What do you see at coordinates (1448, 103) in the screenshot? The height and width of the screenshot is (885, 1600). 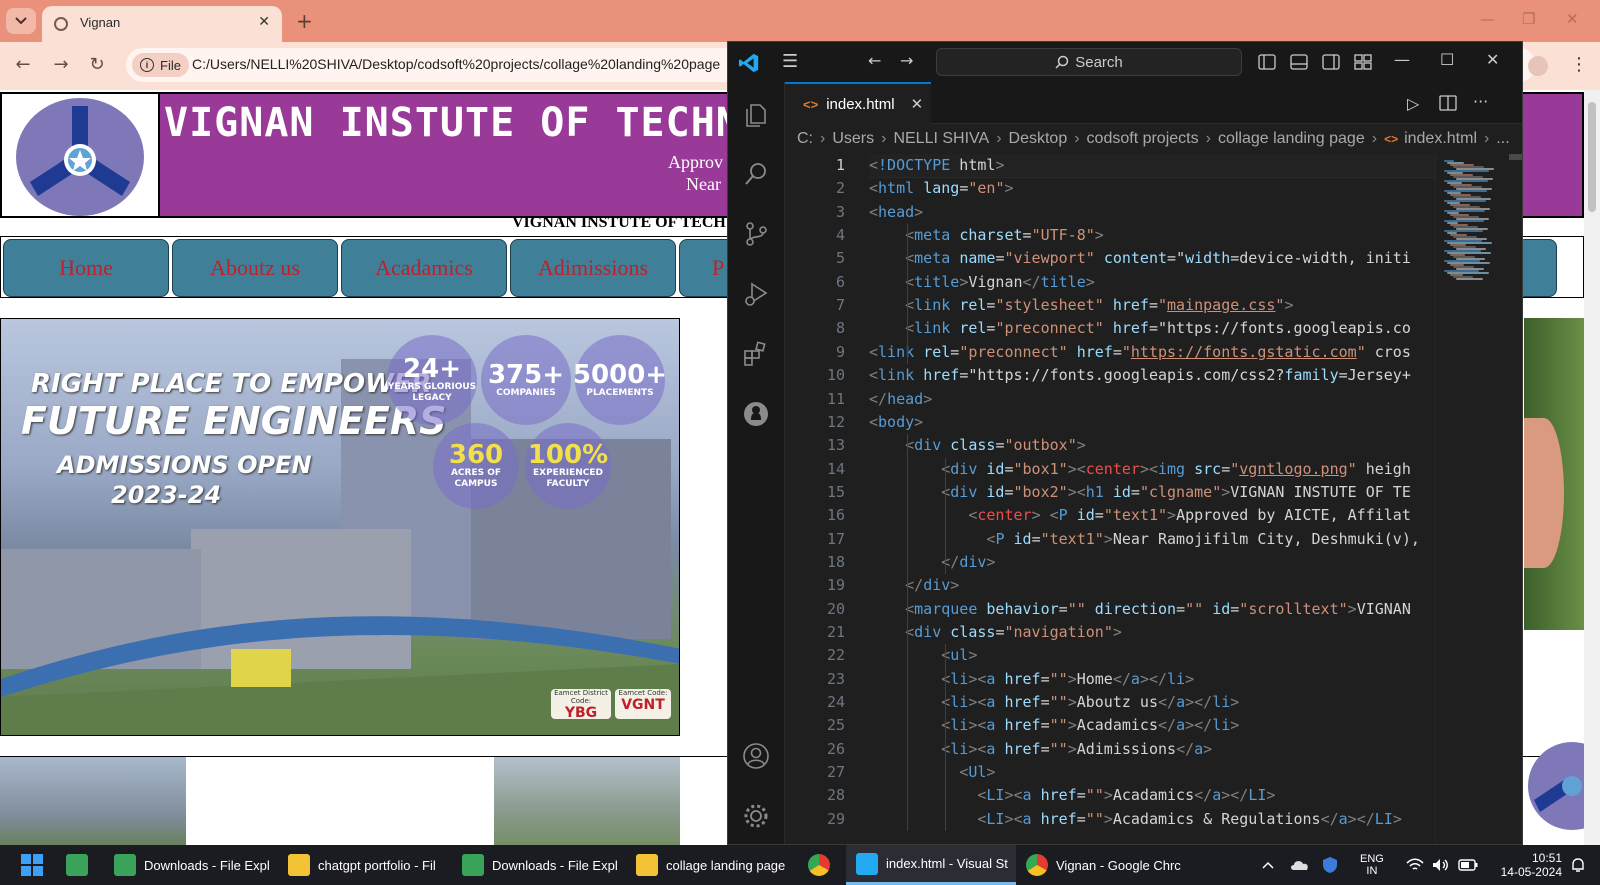 I see `split-editor-icon` at bounding box center [1448, 103].